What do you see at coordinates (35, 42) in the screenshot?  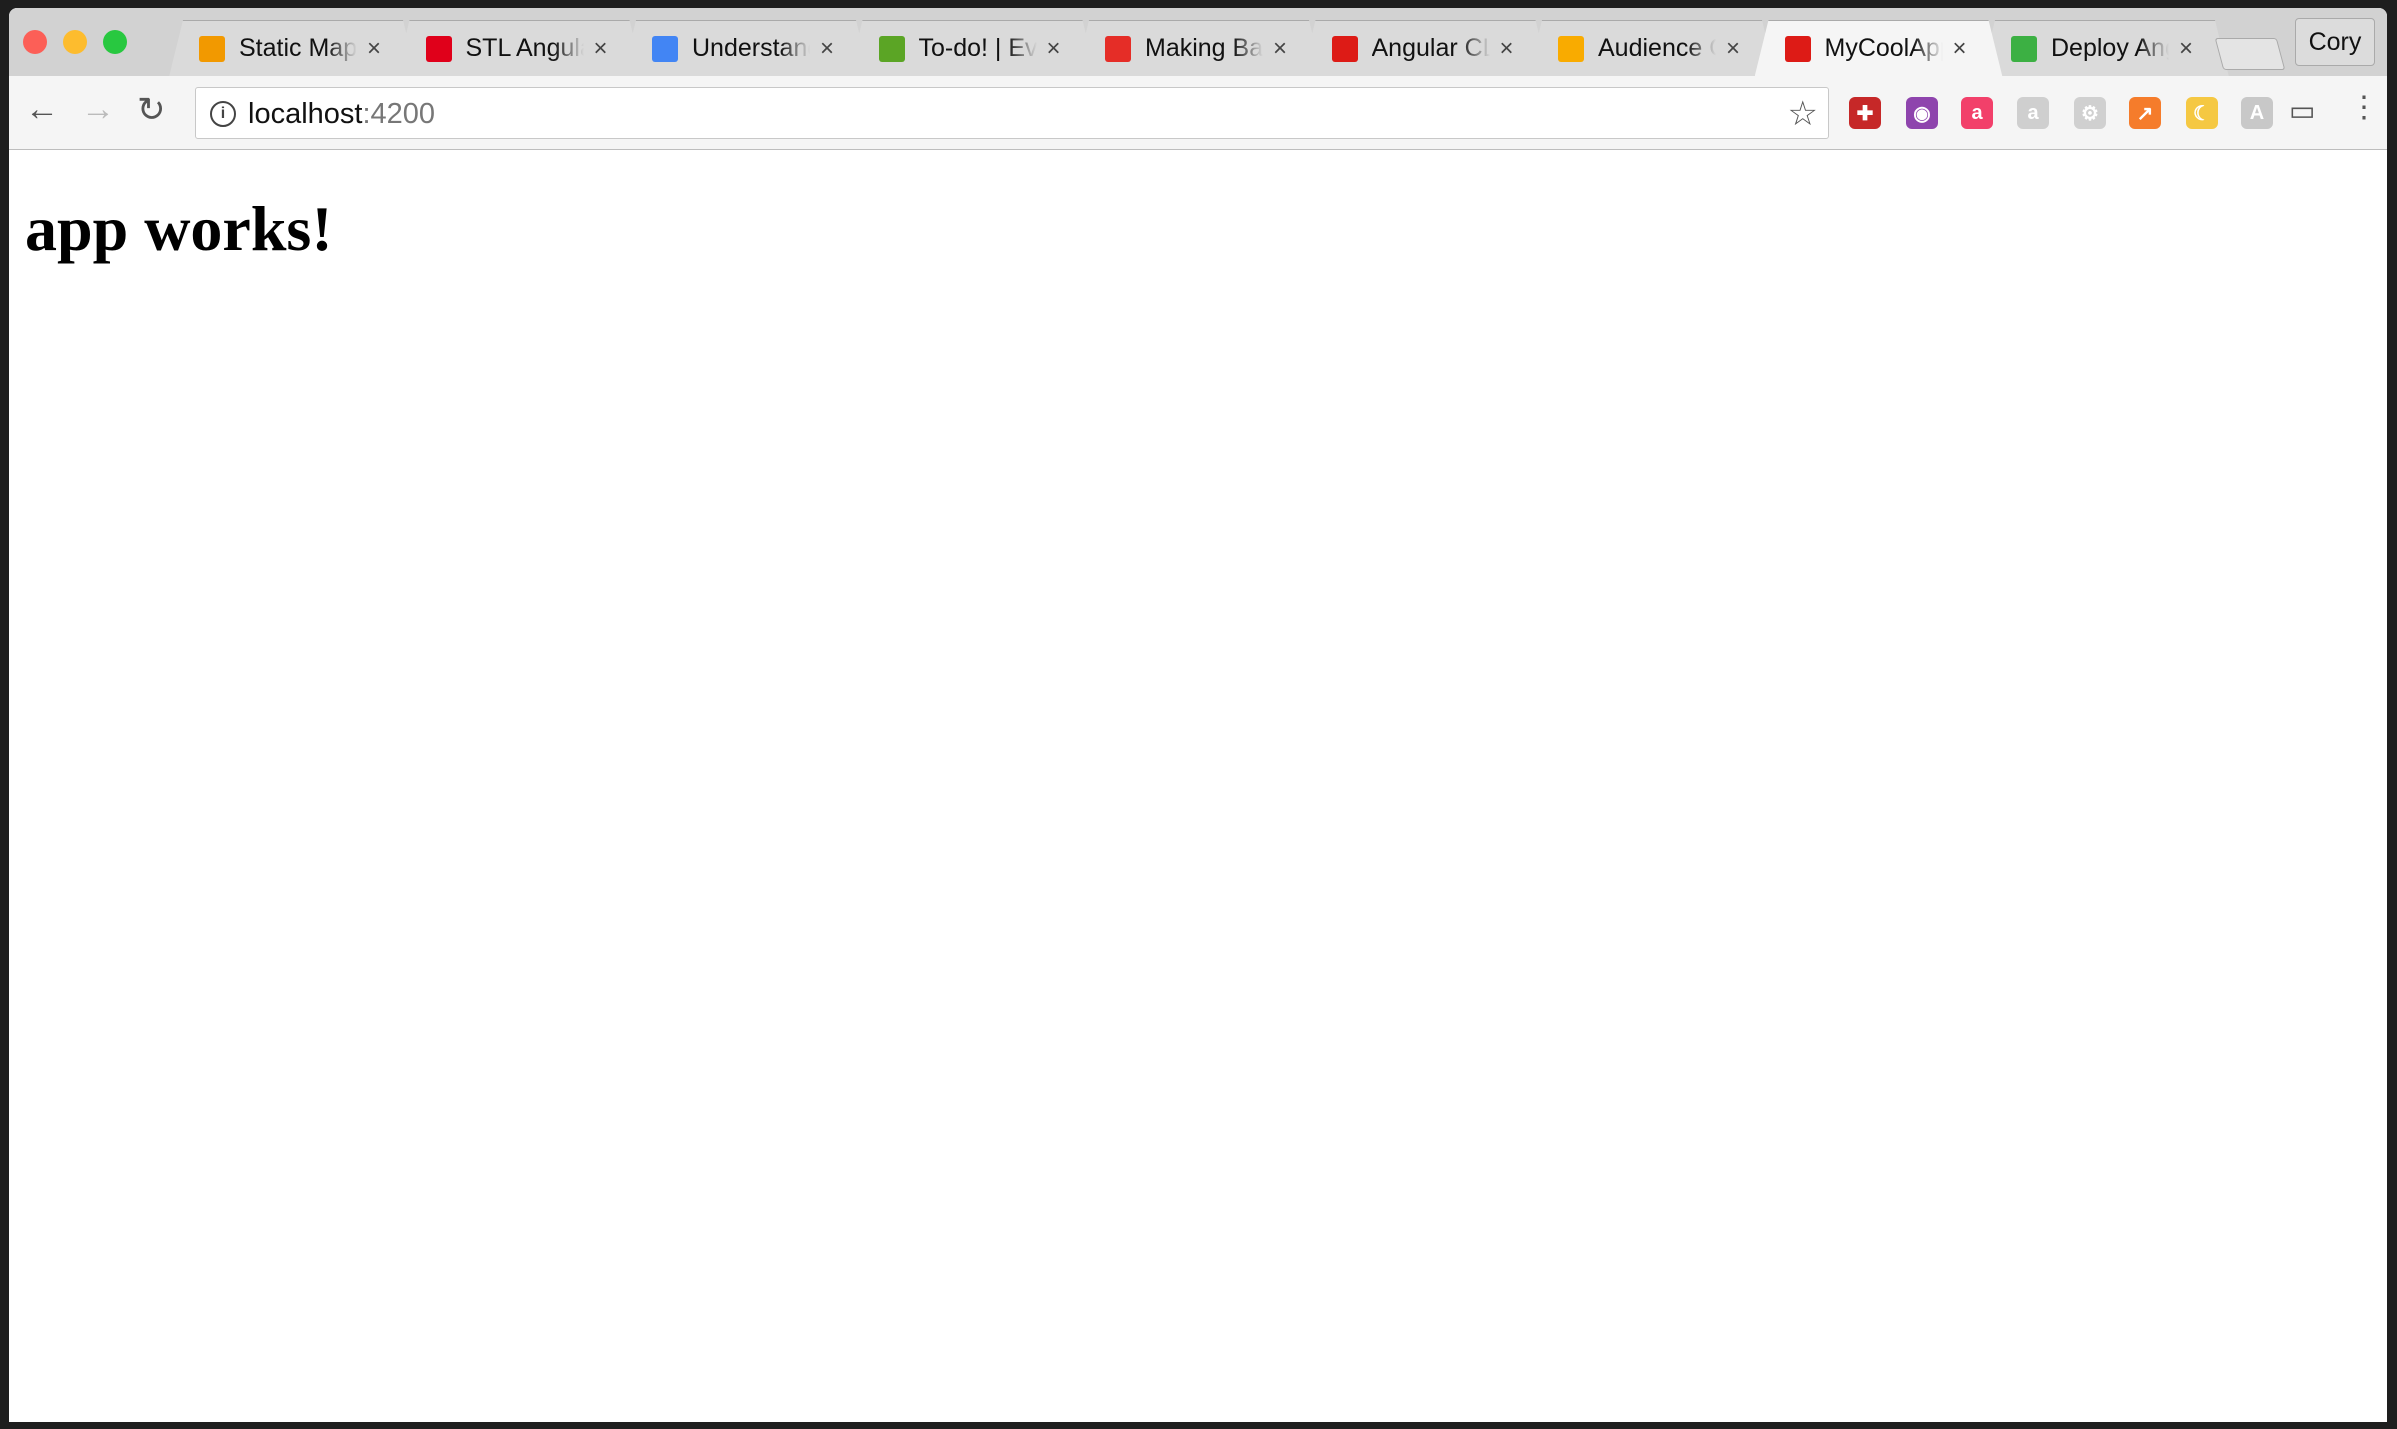 I see `close-window-button` at bounding box center [35, 42].